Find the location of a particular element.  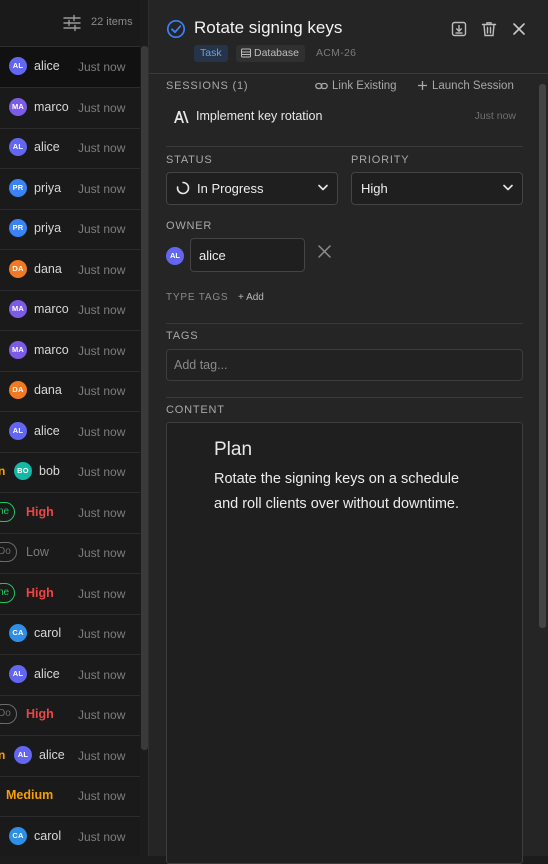

status-value: In Progress is located at coordinates (230, 188).